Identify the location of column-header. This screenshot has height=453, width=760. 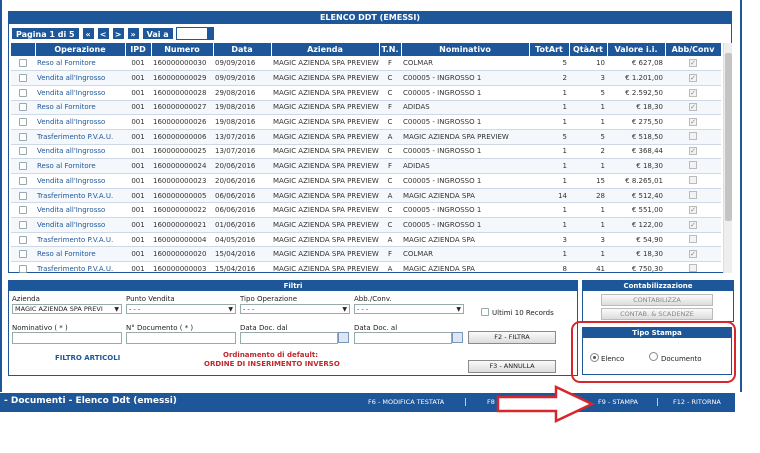
(23, 49).